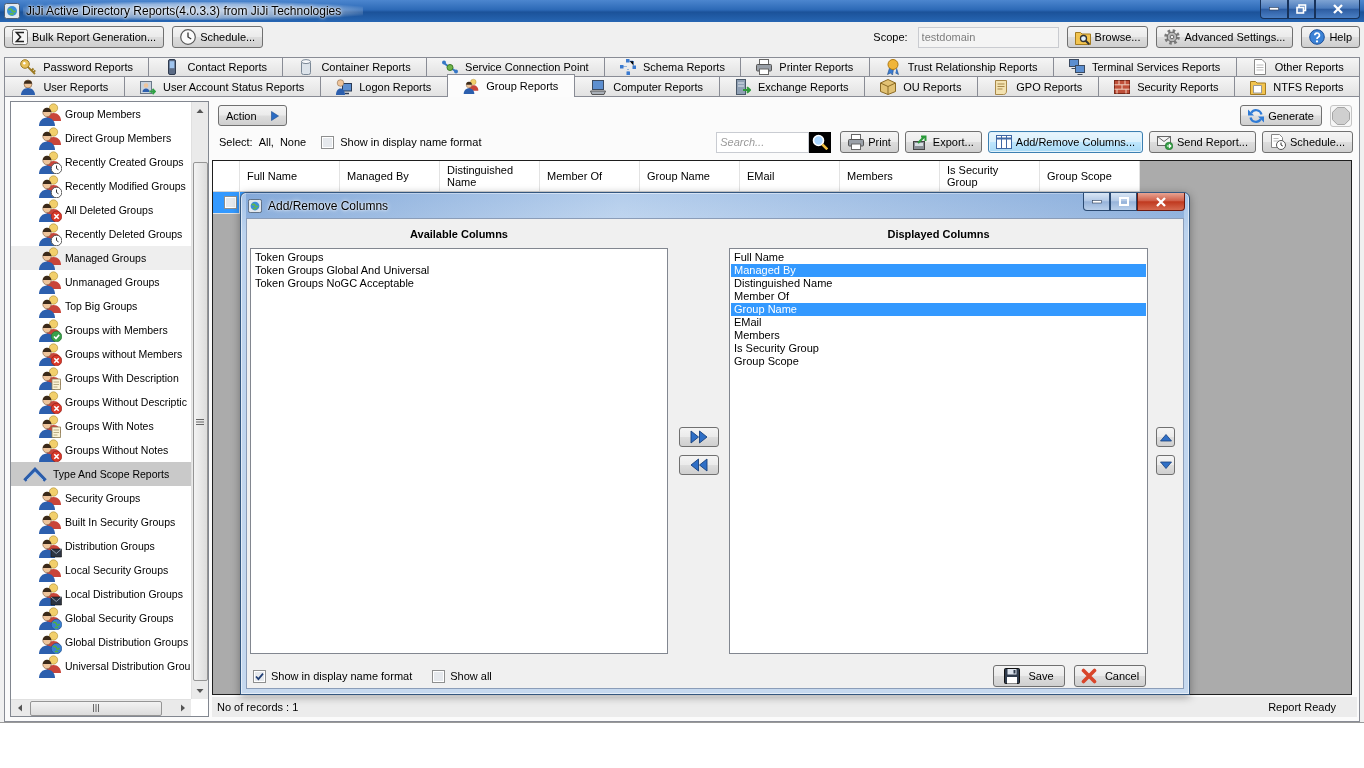 The height and width of the screenshot is (768, 1364). I want to click on tab: GPO Reports, so click(1038, 86).